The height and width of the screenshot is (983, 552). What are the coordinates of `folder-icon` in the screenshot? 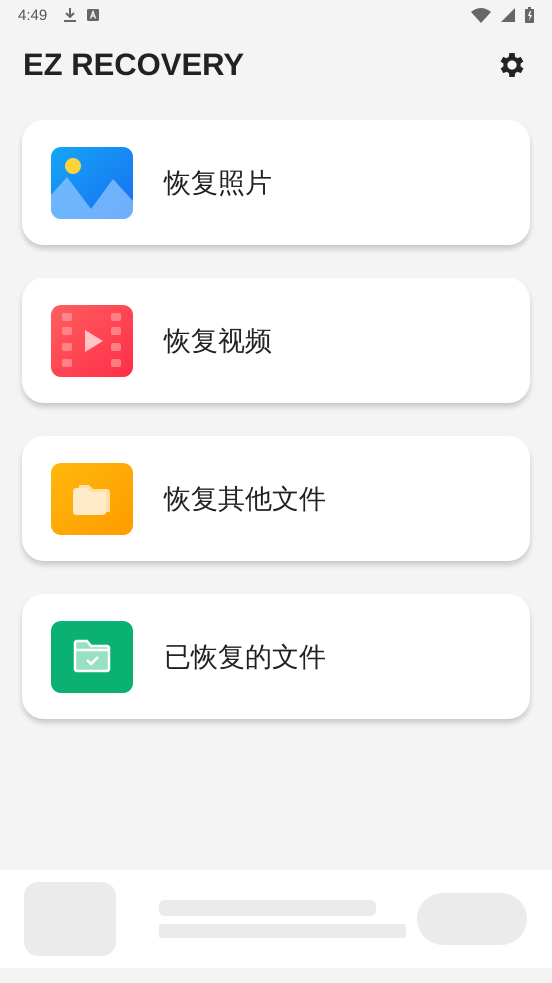 It's located at (92, 498).